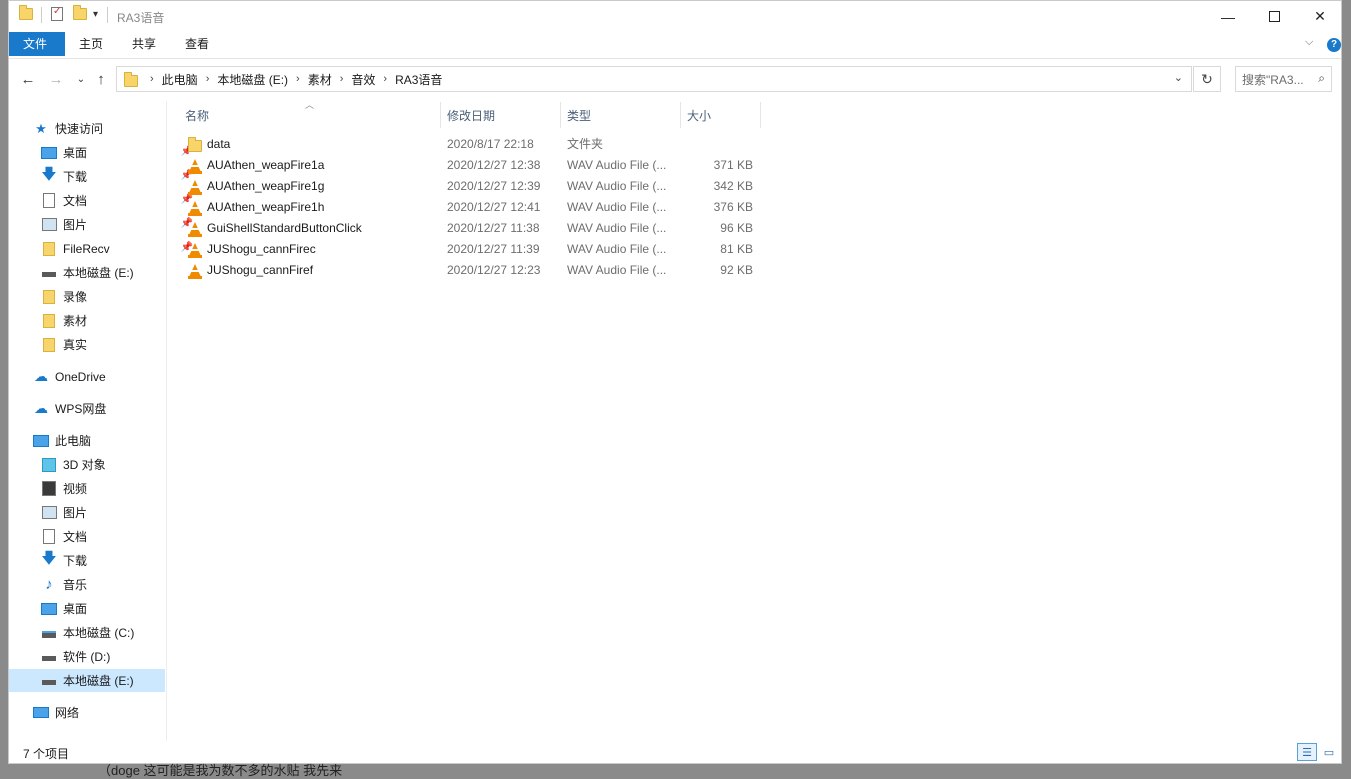 This screenshot has width=1351, height=779. Describe the element at coordinates (41, 376) in the screenshot. I see `cloud-icon: ☁` at that location.